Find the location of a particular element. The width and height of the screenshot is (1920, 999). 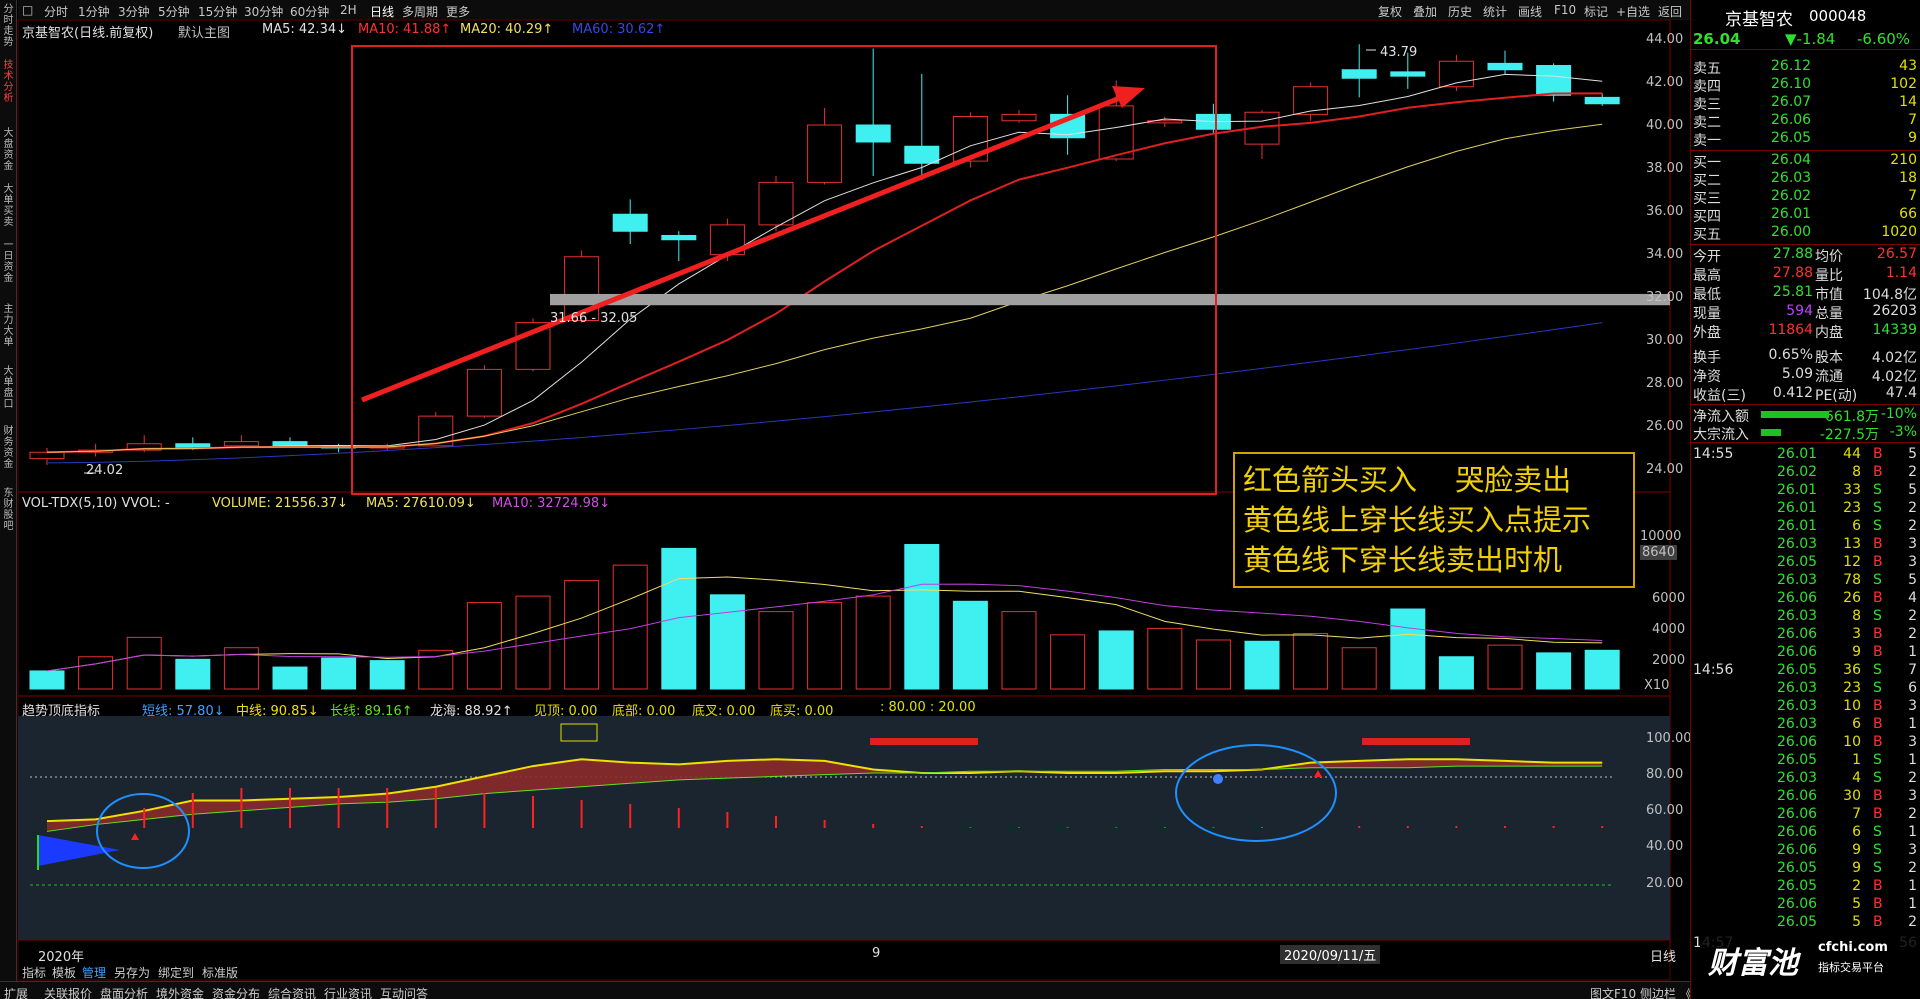

period-5min: 5分钟 is located at coordinates (174, 11).